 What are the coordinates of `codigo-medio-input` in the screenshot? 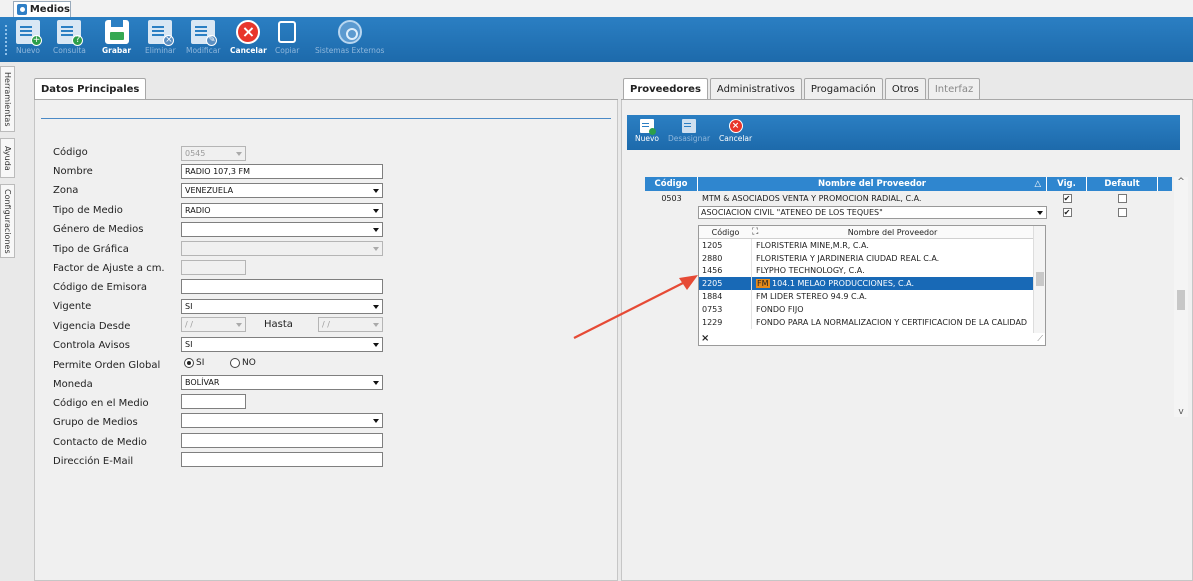 It's located at (213, 401).